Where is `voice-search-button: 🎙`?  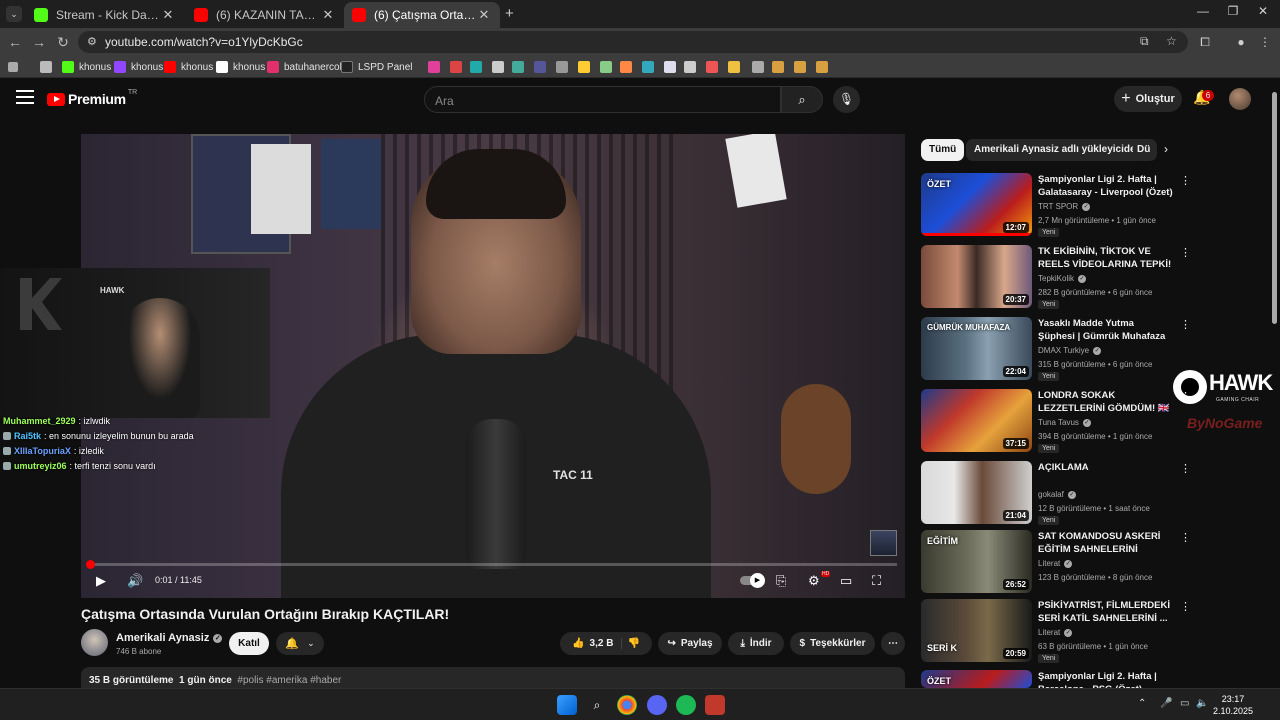
voice-search-button: 🎙 is located at coordinates (846, 99).